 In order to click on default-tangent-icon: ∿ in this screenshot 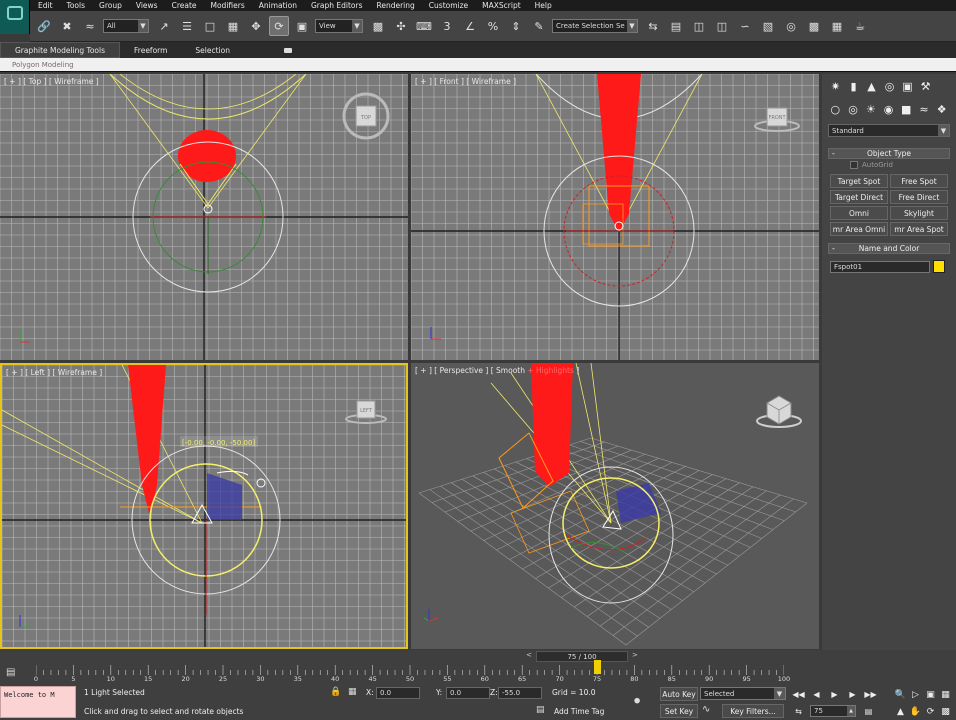, I will do `click(706, 709)`.